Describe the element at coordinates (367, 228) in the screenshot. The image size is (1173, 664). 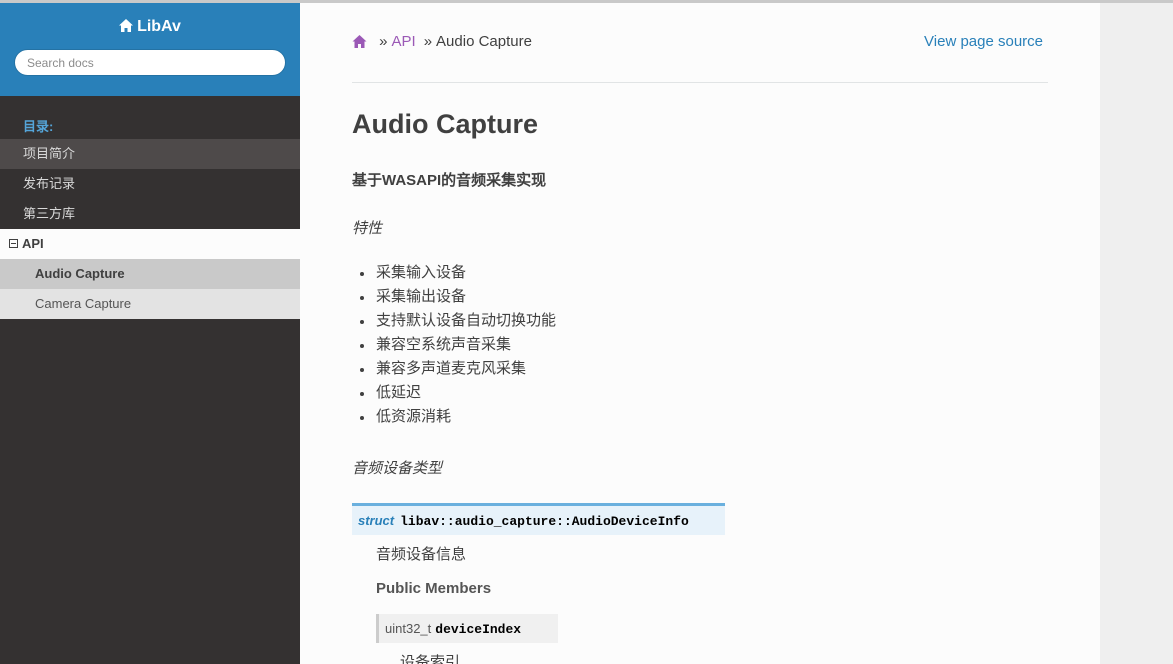
I see `features-heading: 特性` at that location.